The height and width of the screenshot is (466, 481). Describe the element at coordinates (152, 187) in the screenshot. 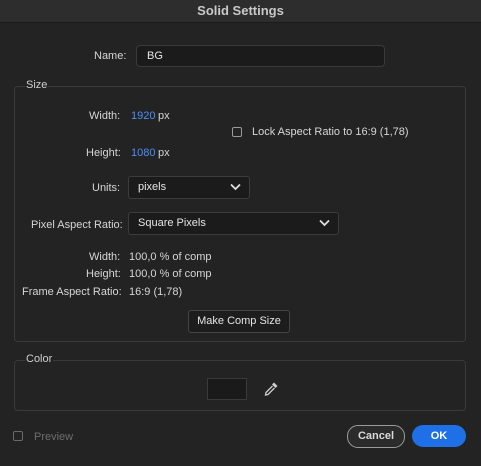

I see `units-select-value: pixels` at that location.